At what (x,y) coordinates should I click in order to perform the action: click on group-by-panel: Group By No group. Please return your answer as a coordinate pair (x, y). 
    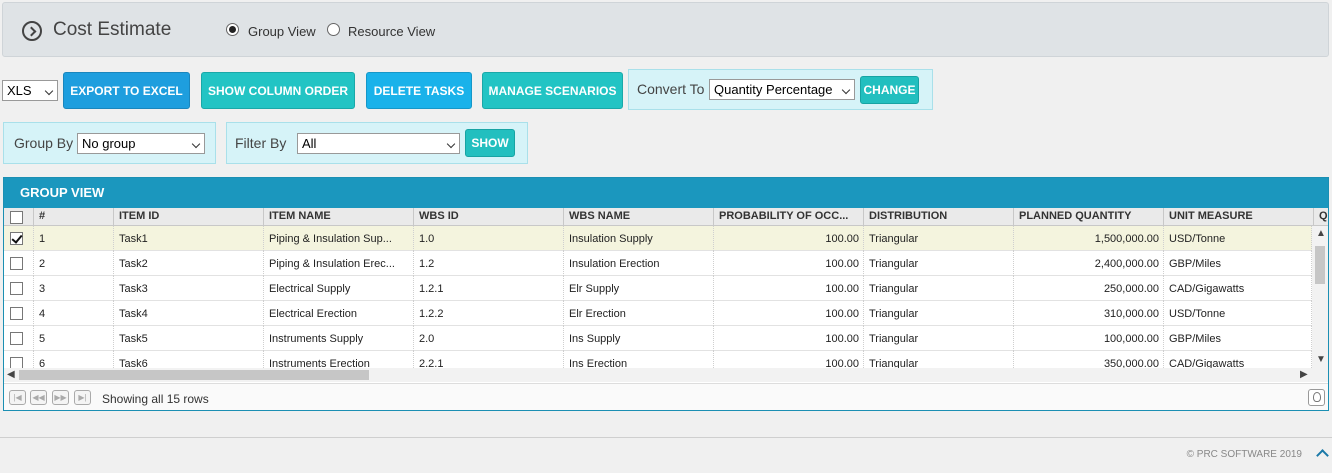
    Looking at the image, I should click on (109, 143).